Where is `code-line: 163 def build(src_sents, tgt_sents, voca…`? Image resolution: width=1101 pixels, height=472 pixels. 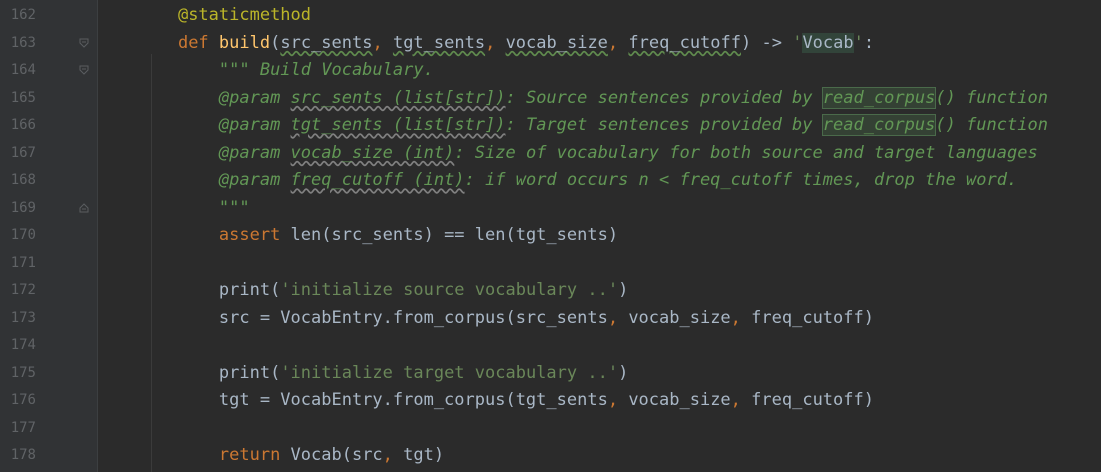
code-line: 163 def build(src_sents, tgt_sents, voca… is located at coordinates (550, 43).